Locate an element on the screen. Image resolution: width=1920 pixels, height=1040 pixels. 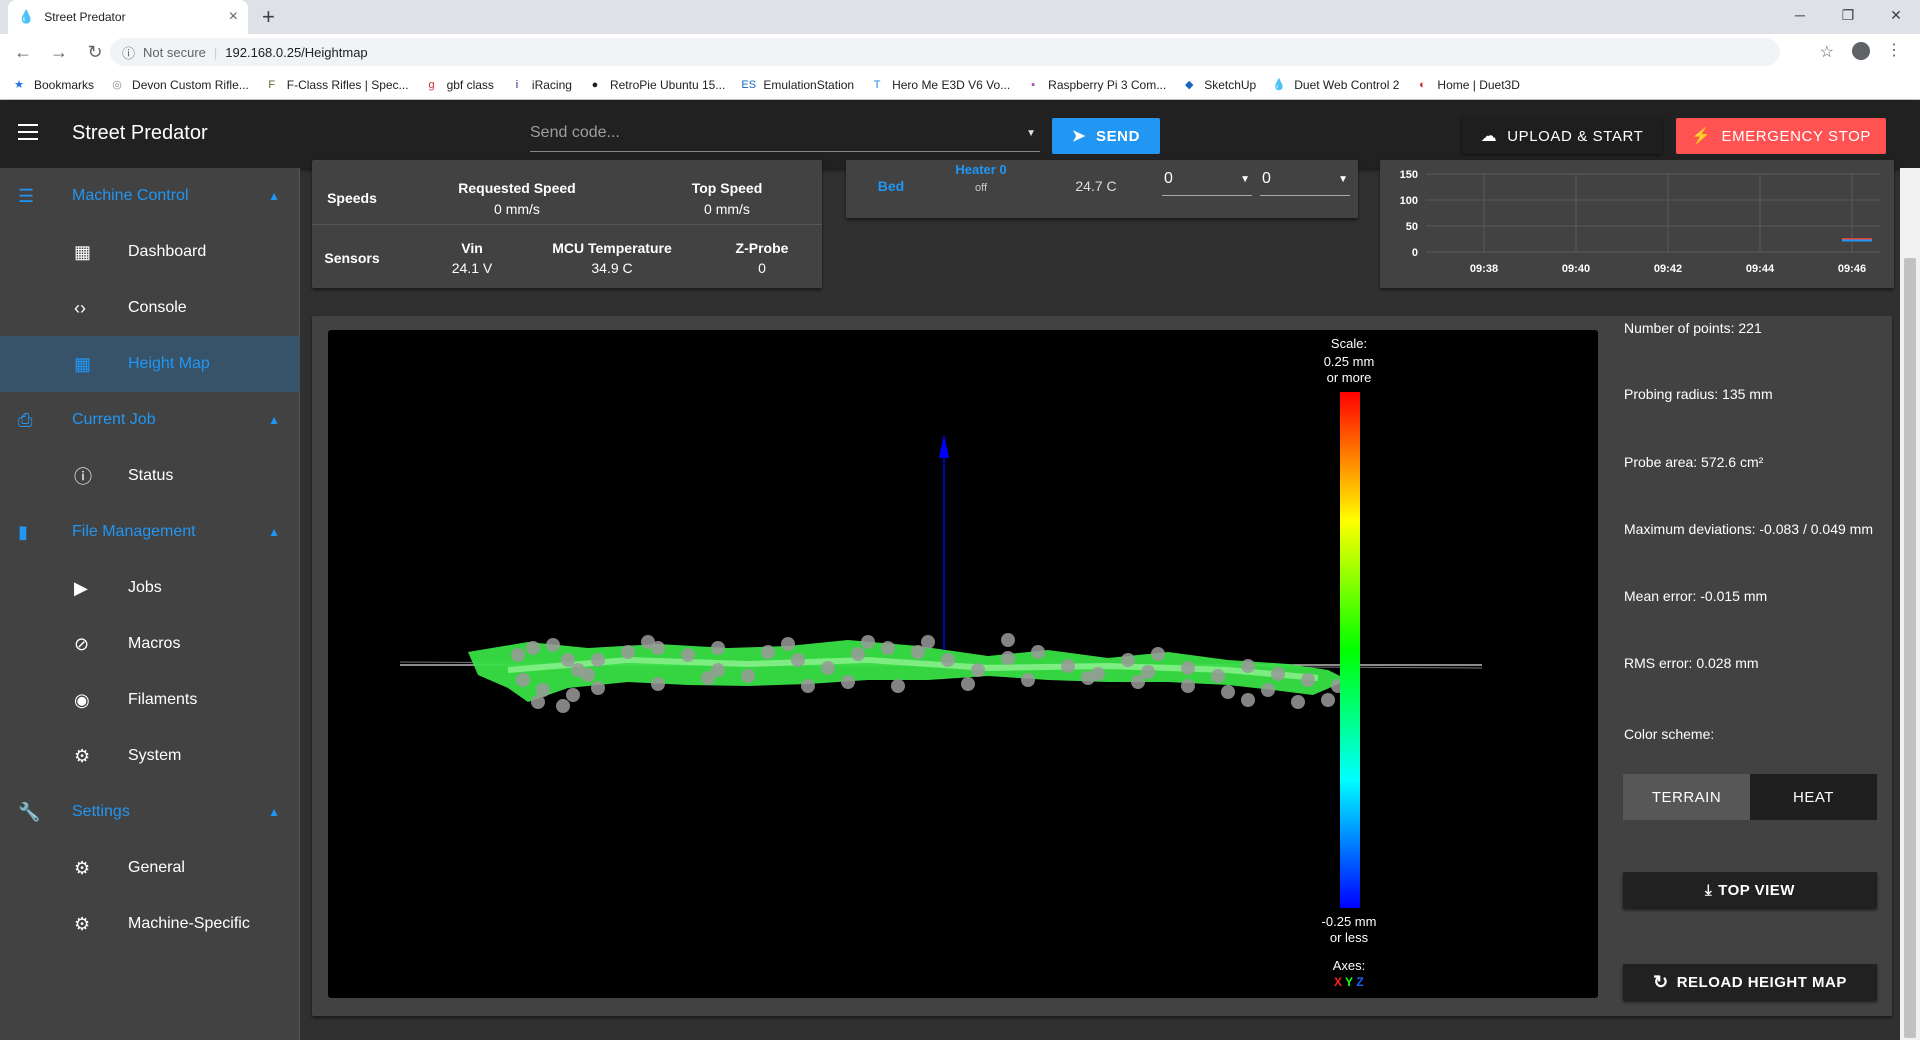
printer-icon: ⎙ is located at coordinates (25, 419).